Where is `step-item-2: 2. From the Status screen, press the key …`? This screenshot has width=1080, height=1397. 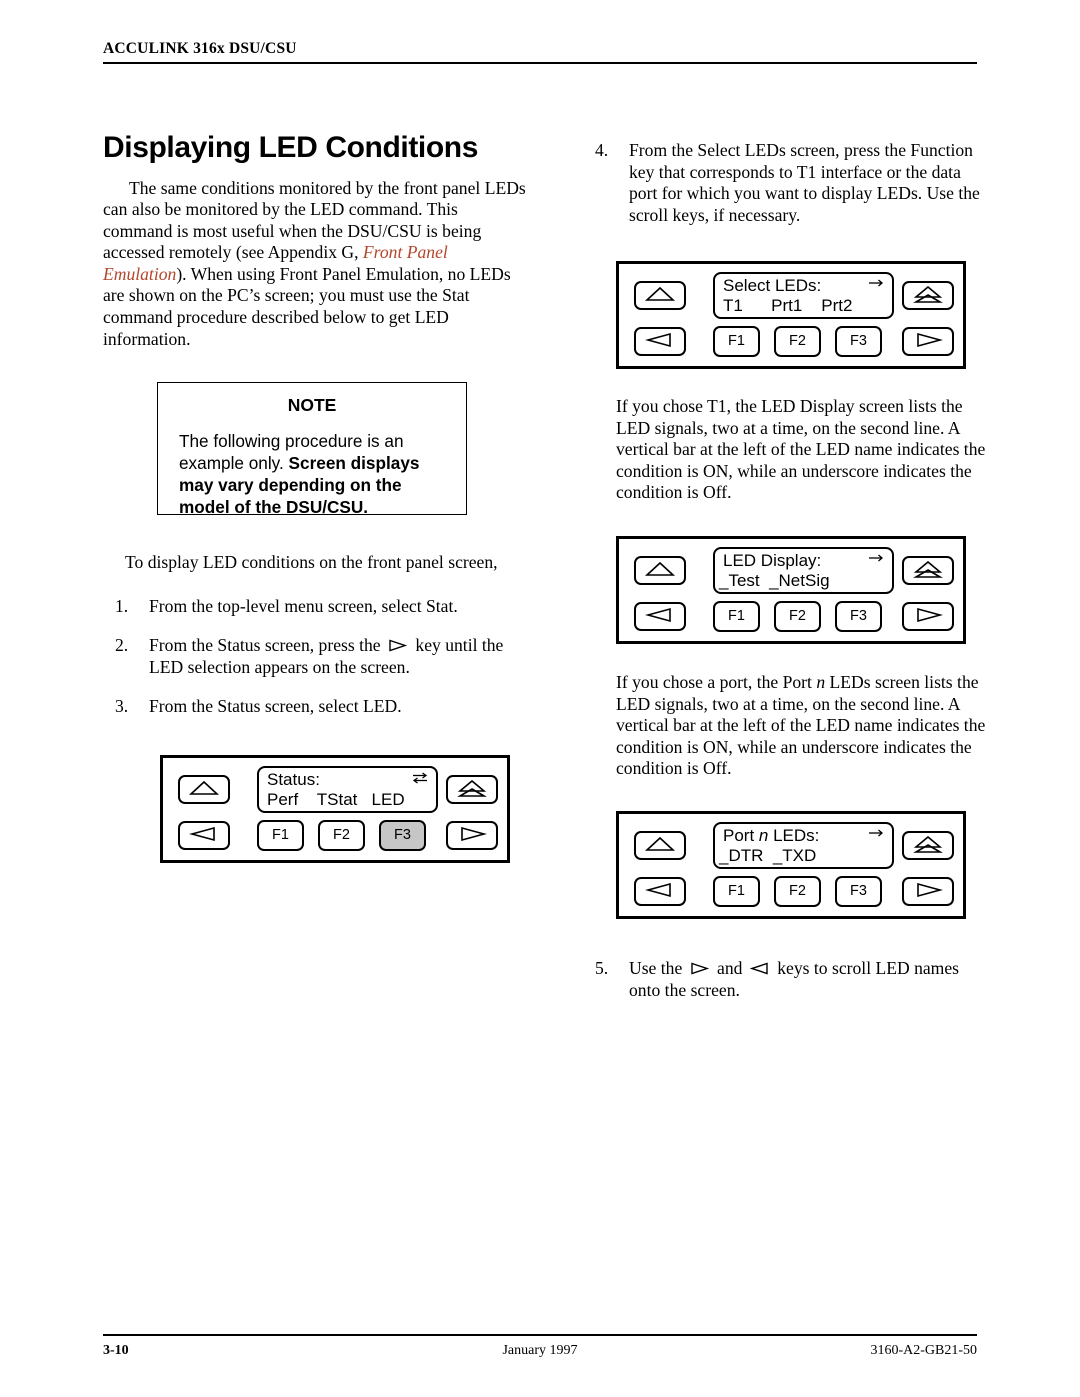
step-item-2: 2. From the Status screen, press the key … is located at coordinates (315, 656).